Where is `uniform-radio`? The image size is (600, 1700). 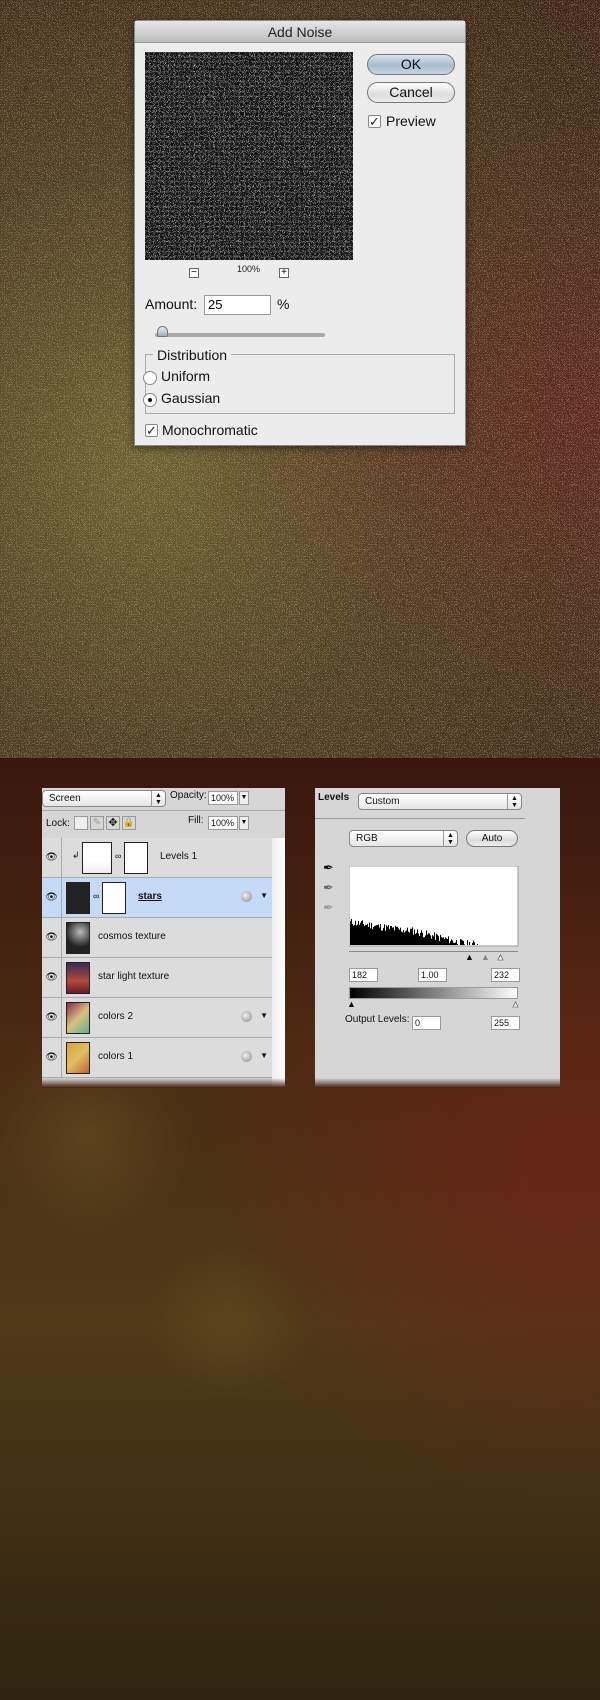 uniform-radio is located at coordinates (150, 378).